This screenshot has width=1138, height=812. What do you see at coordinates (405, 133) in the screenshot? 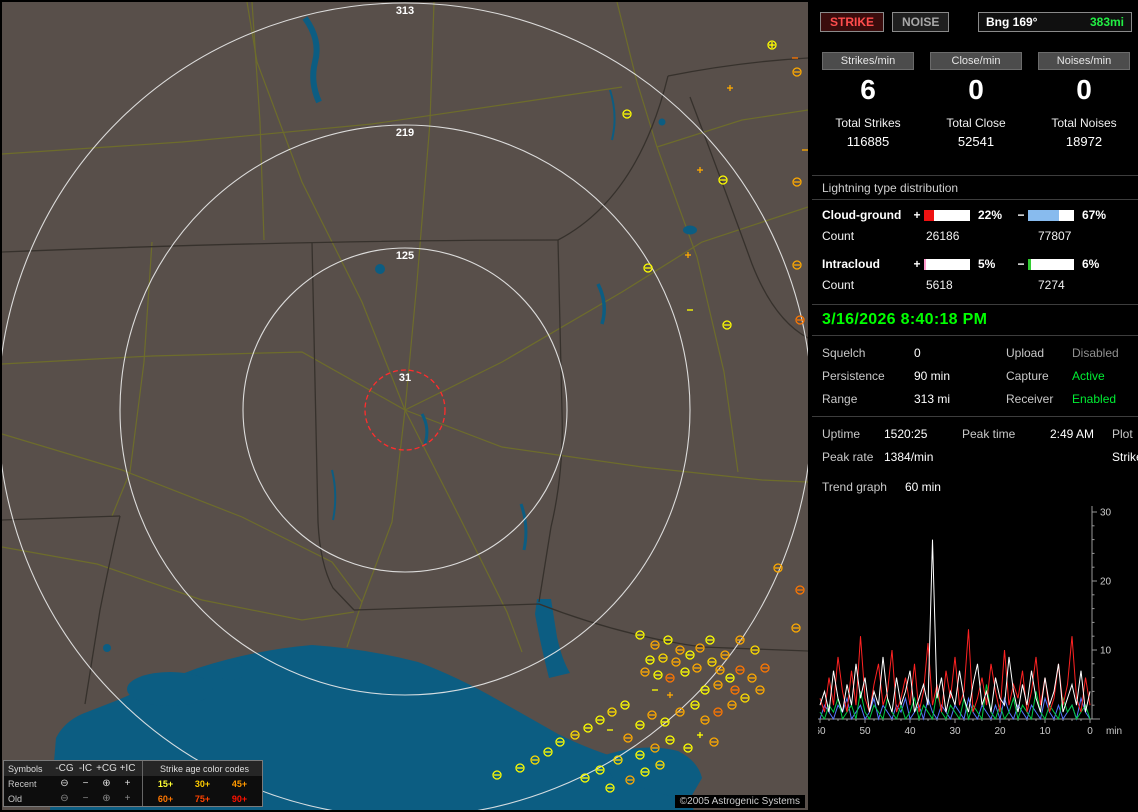
I see `ring-label: 219` at bounding box center [405, 133].